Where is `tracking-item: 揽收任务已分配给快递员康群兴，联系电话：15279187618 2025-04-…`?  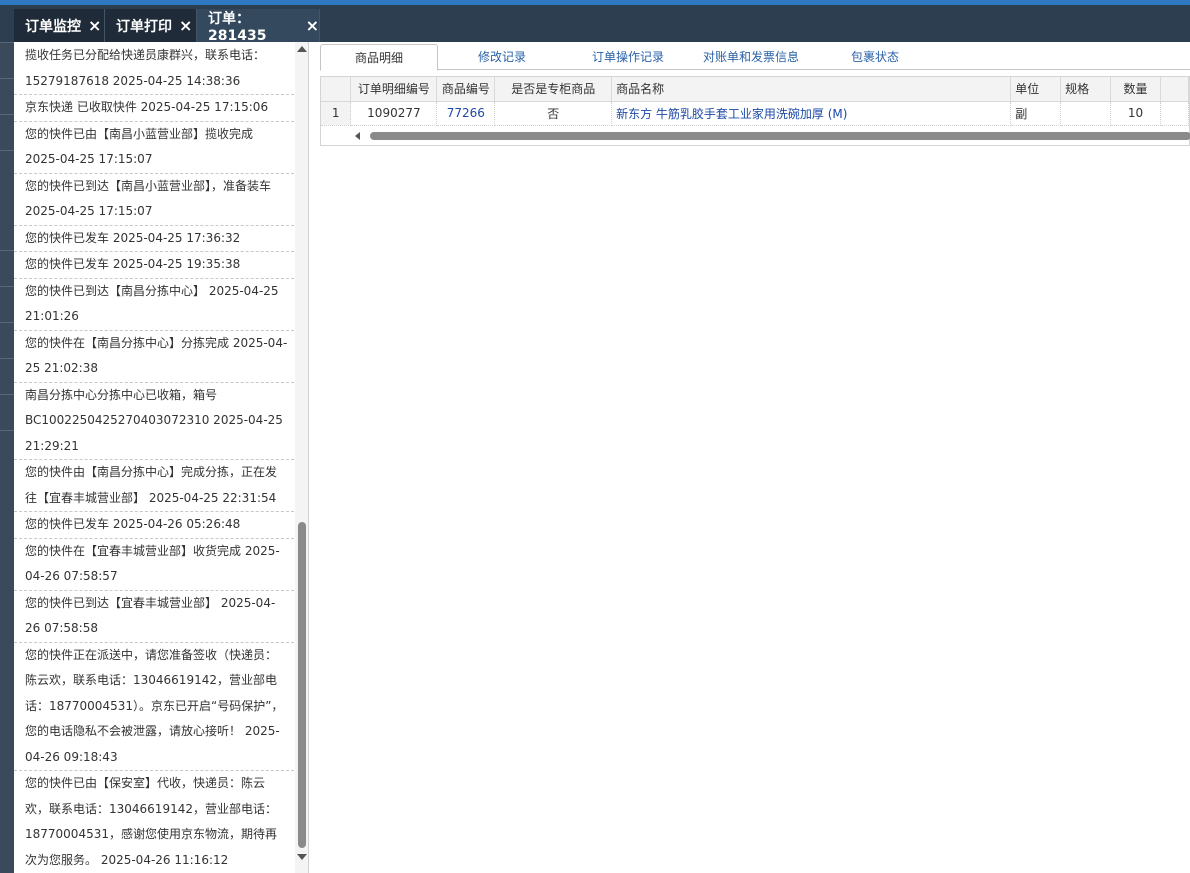
tracking-item: 揽收任务已分配给快递员康群兴，联系电话：15279187618 2025-04-… is located at coordinates (154, 68).